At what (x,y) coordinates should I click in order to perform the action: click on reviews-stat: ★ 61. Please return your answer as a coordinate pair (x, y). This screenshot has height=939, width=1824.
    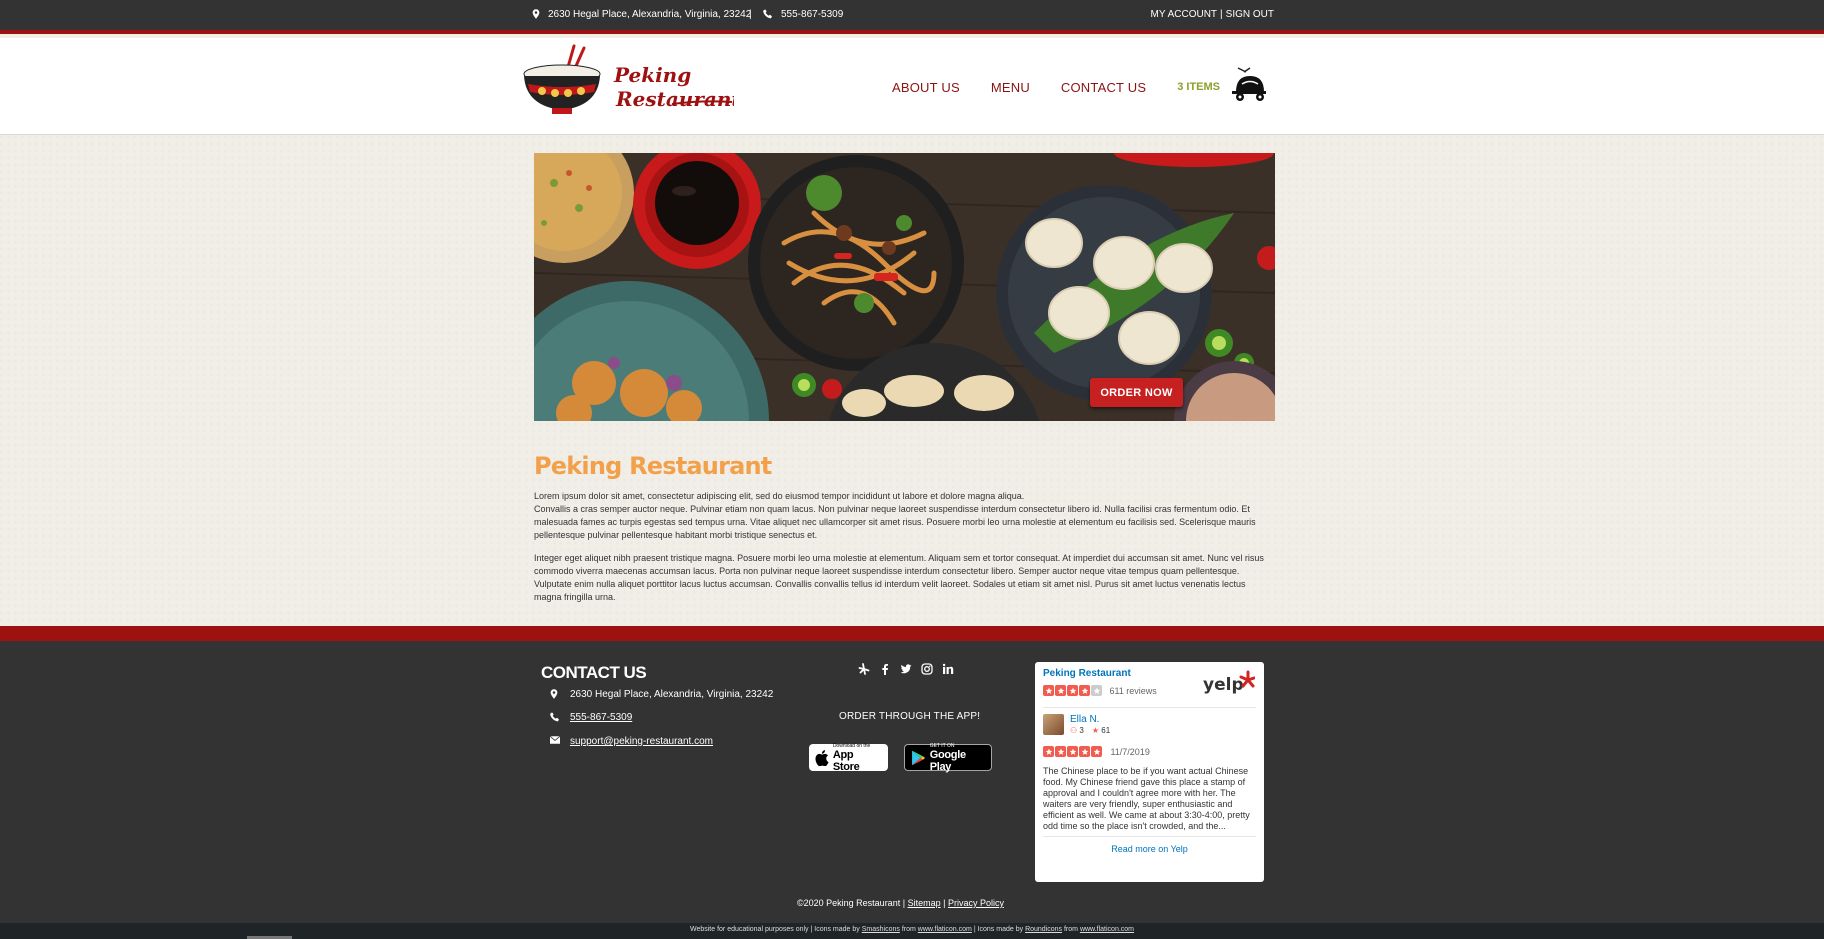
    Looking at the image, I should click on (1101, 730).